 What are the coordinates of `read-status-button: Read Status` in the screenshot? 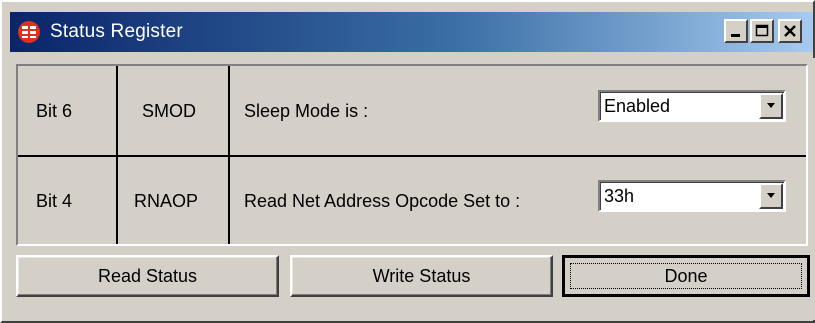 It's located at (147, 276).